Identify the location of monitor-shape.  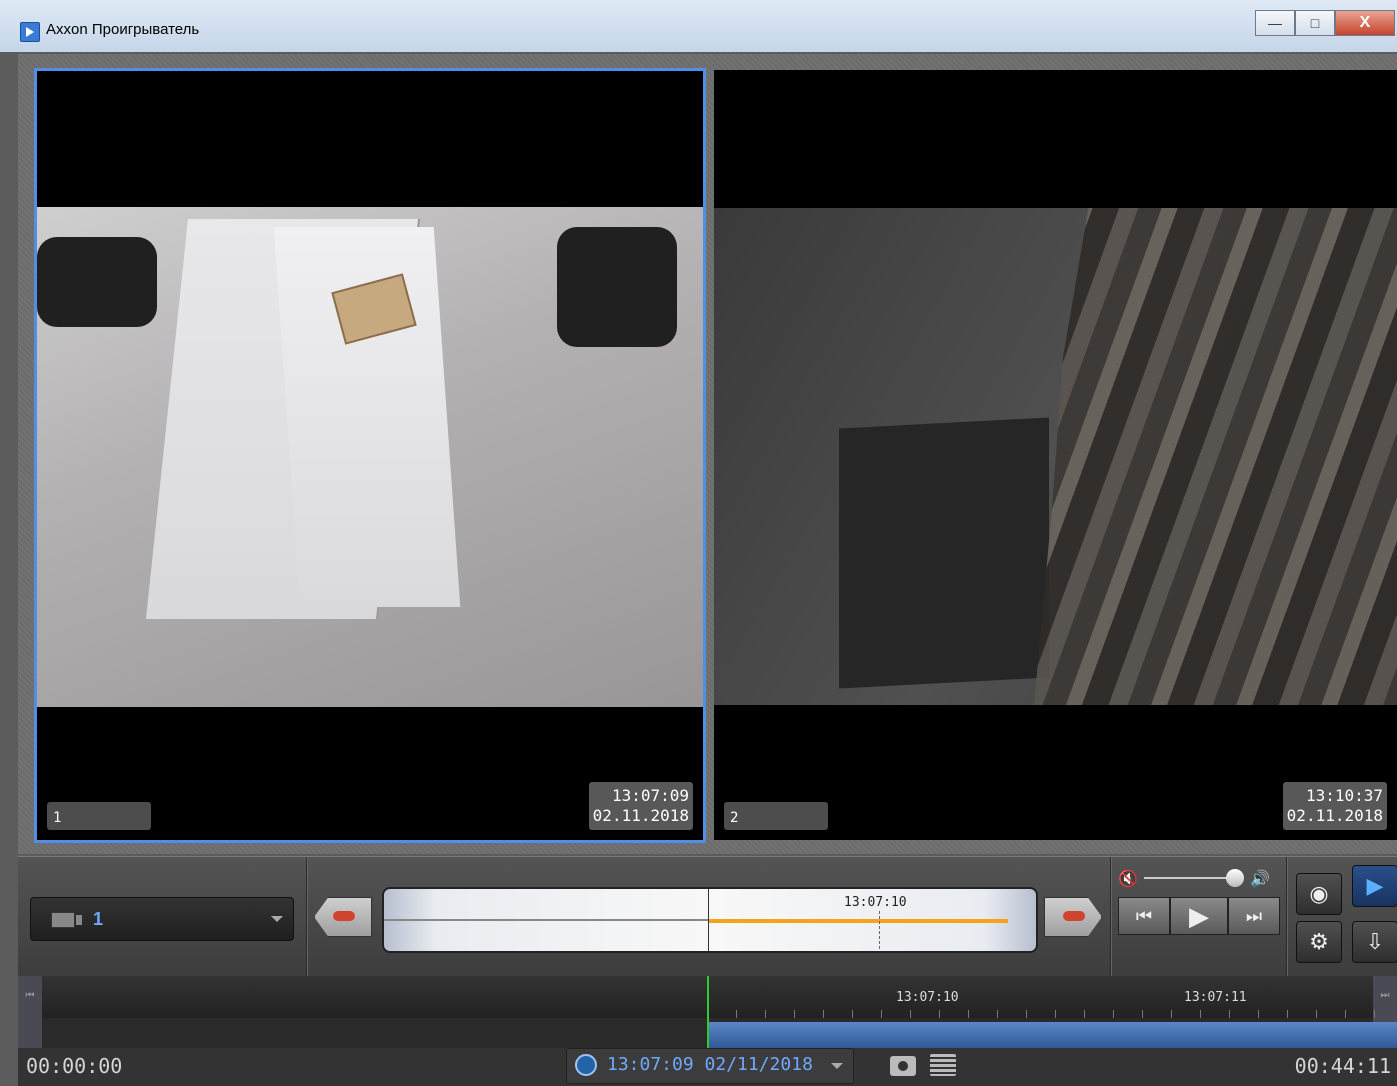
(944, 553).